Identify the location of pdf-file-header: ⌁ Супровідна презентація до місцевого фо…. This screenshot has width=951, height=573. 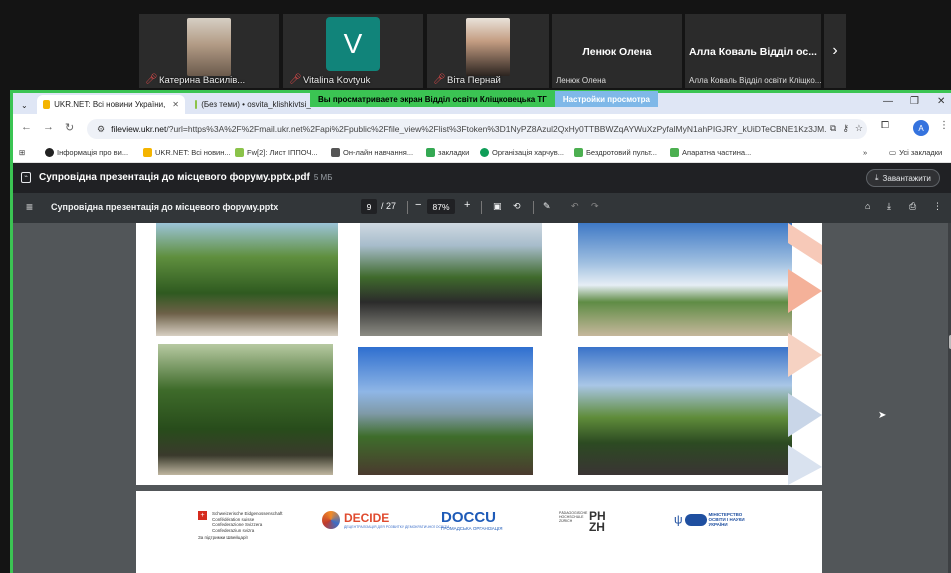
(482, 178).